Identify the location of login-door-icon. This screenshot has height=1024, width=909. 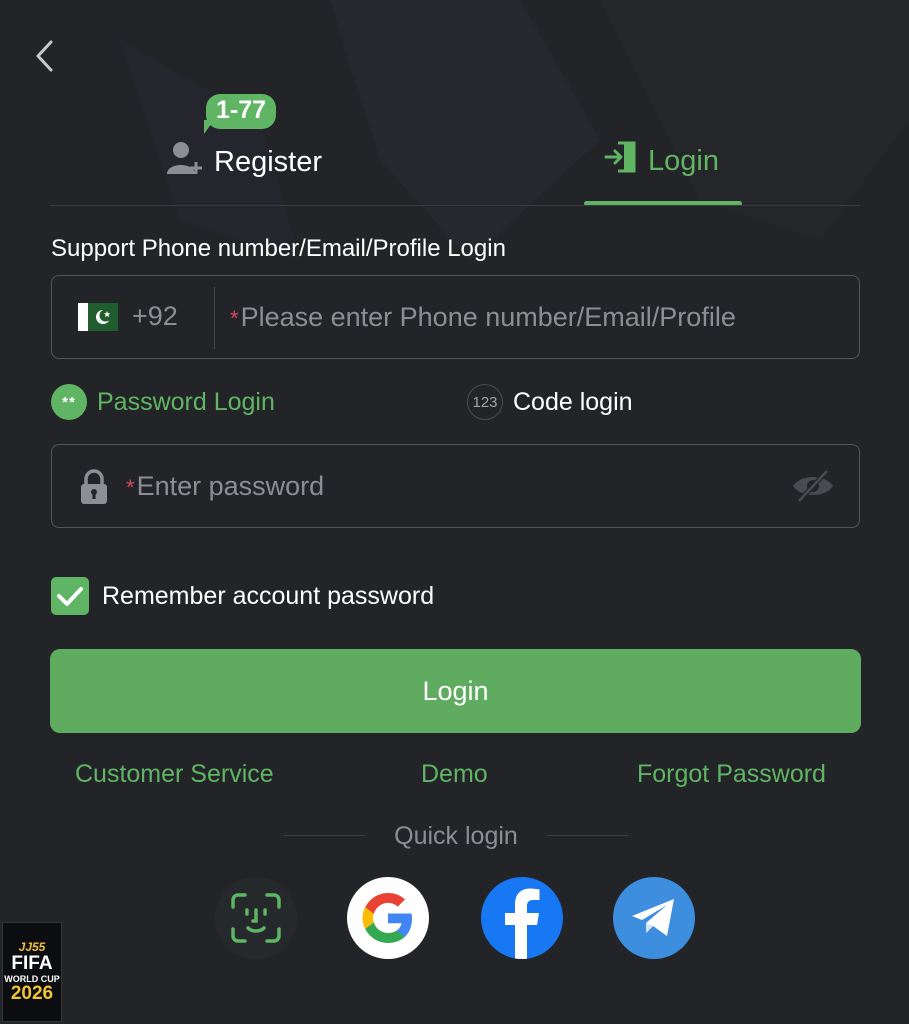
(621, 161).